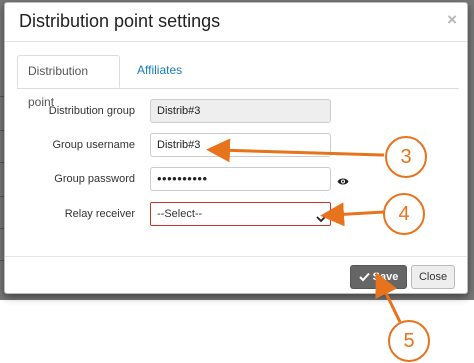 The width and height of the screenshot is (474, 363). Describe the element at coordinates (240, 179) in the screenshot. I see `group-password-input: ••••••••••` at that location.